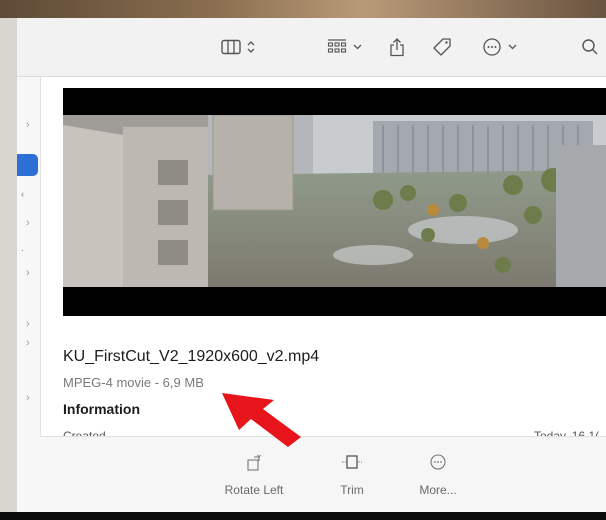 The height and width of the screenshot is (520, 606). What do you see at coordinates (8, 265) in the screenshot?
I see `background-window-edge` at bounding box center [8, 265].